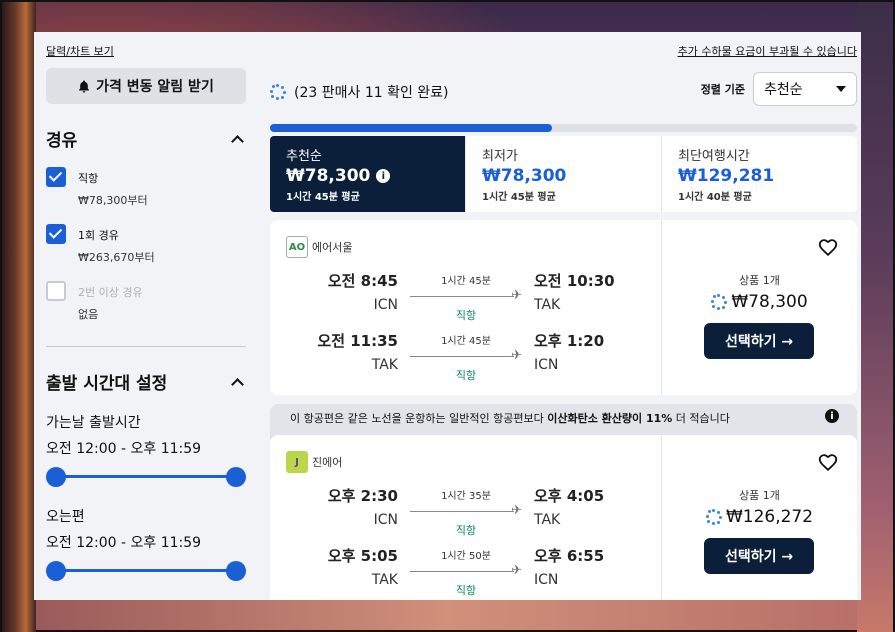 This screenshot has width=895, height=632. I want to click on airline-name: 진에어, so click(327, 462).